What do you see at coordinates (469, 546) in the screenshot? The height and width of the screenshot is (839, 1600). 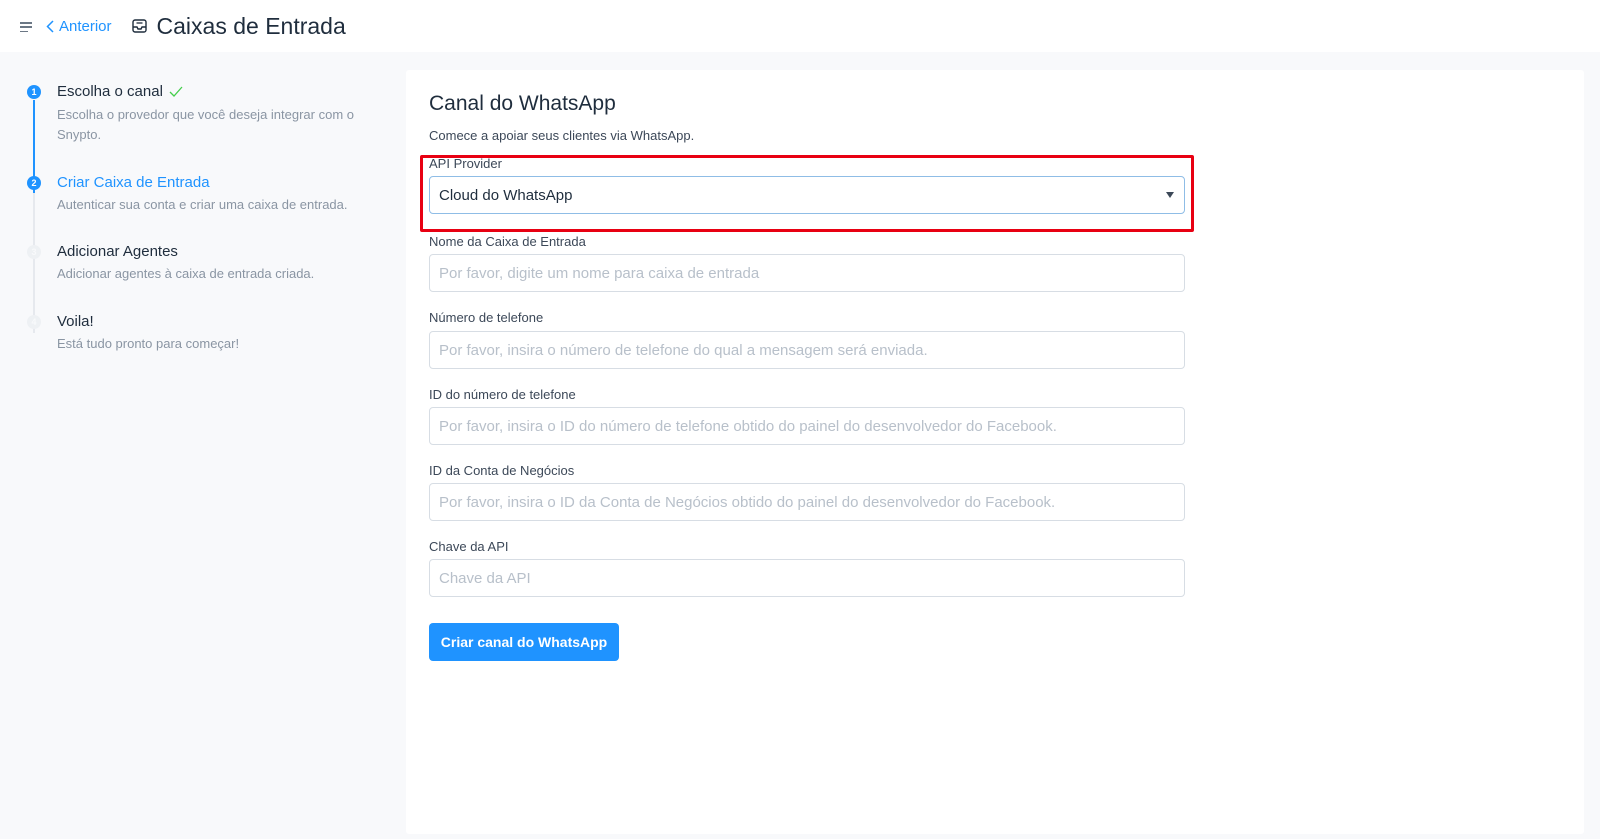 I see `api-key-label: Chave da API` at bounding box center [469, 546].